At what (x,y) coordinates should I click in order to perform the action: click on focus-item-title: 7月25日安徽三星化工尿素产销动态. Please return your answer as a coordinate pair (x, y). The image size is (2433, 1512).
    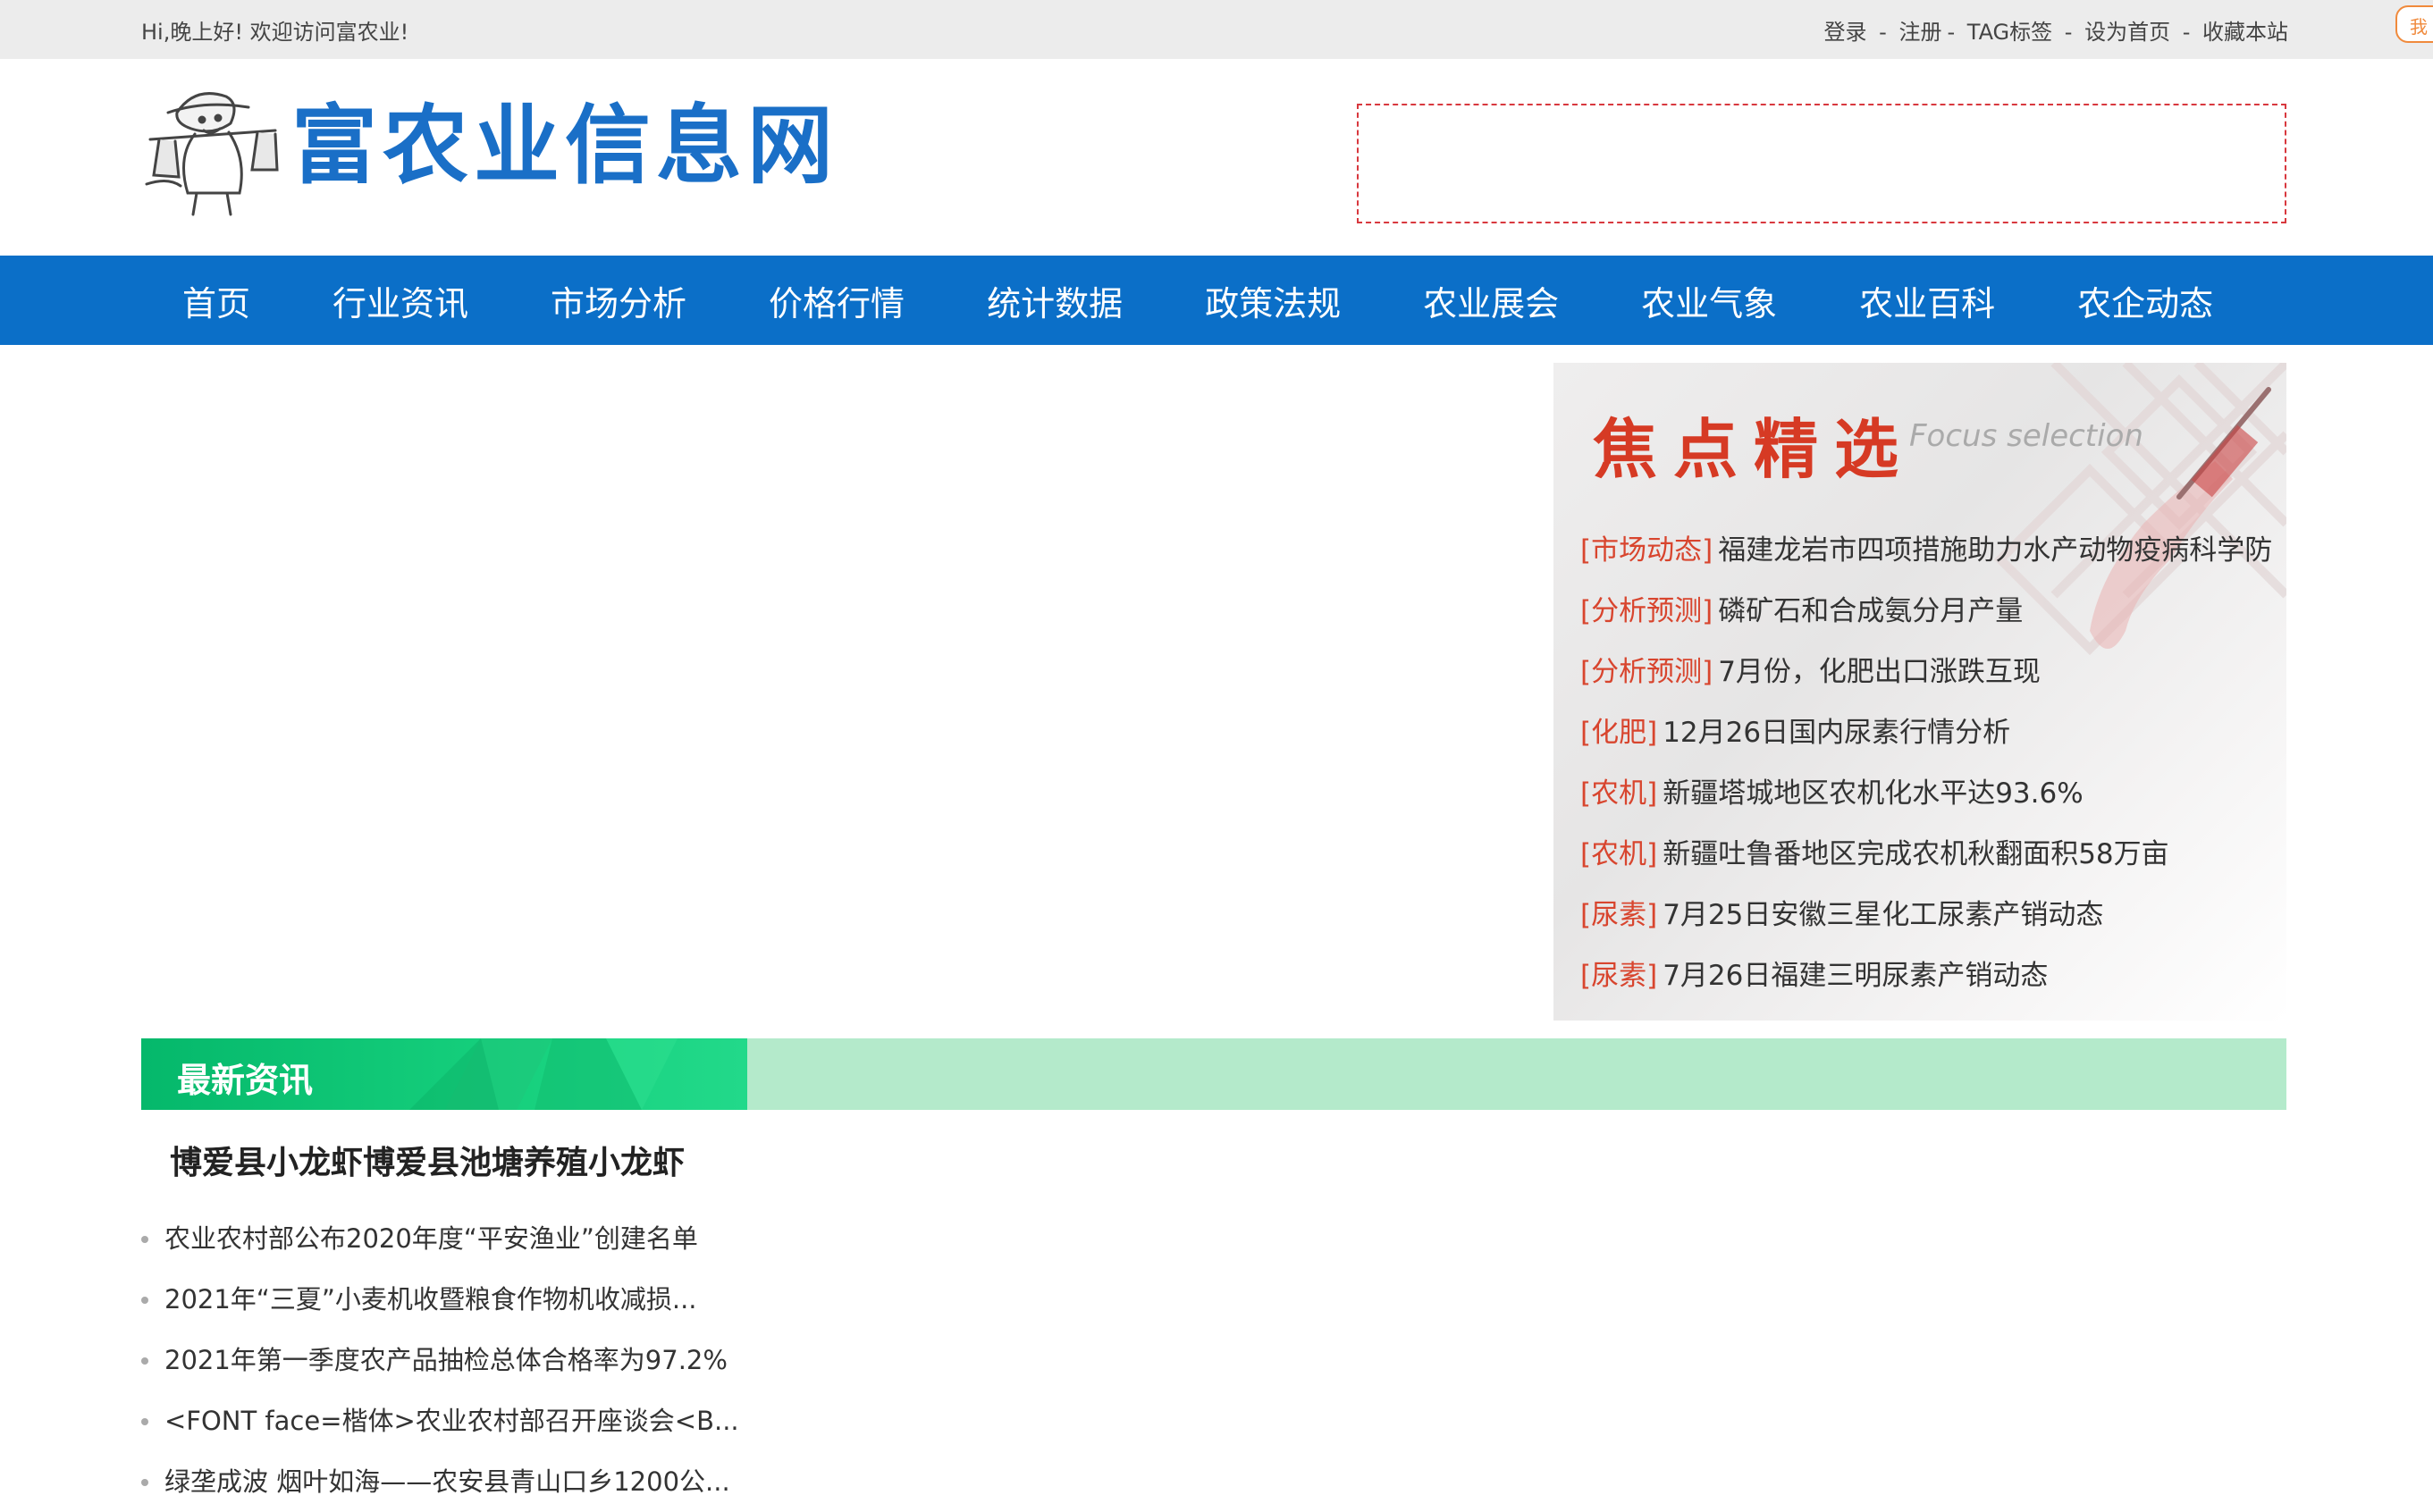
    Looking at the image, I should click on (1883, 915).